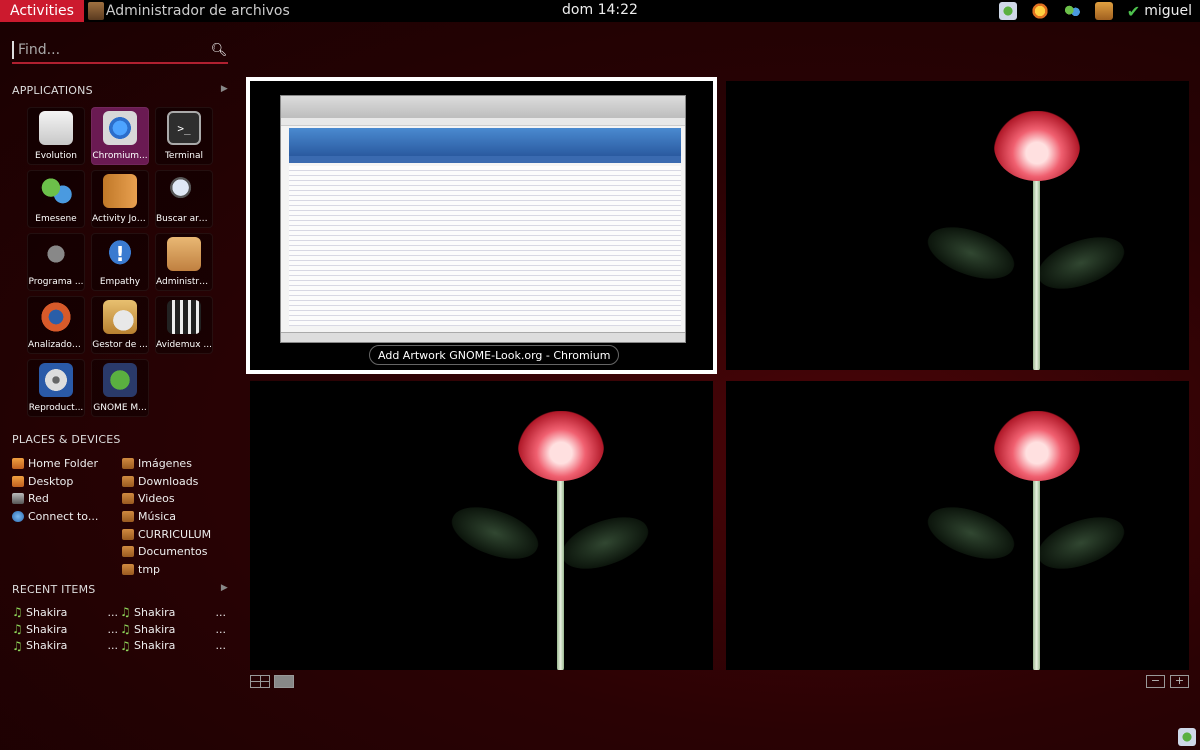 The height and width of the screenshot is (750, 1200). Describe the element at coordinates (18, 516) in the screenshot. I see `globe-icon` at that location.